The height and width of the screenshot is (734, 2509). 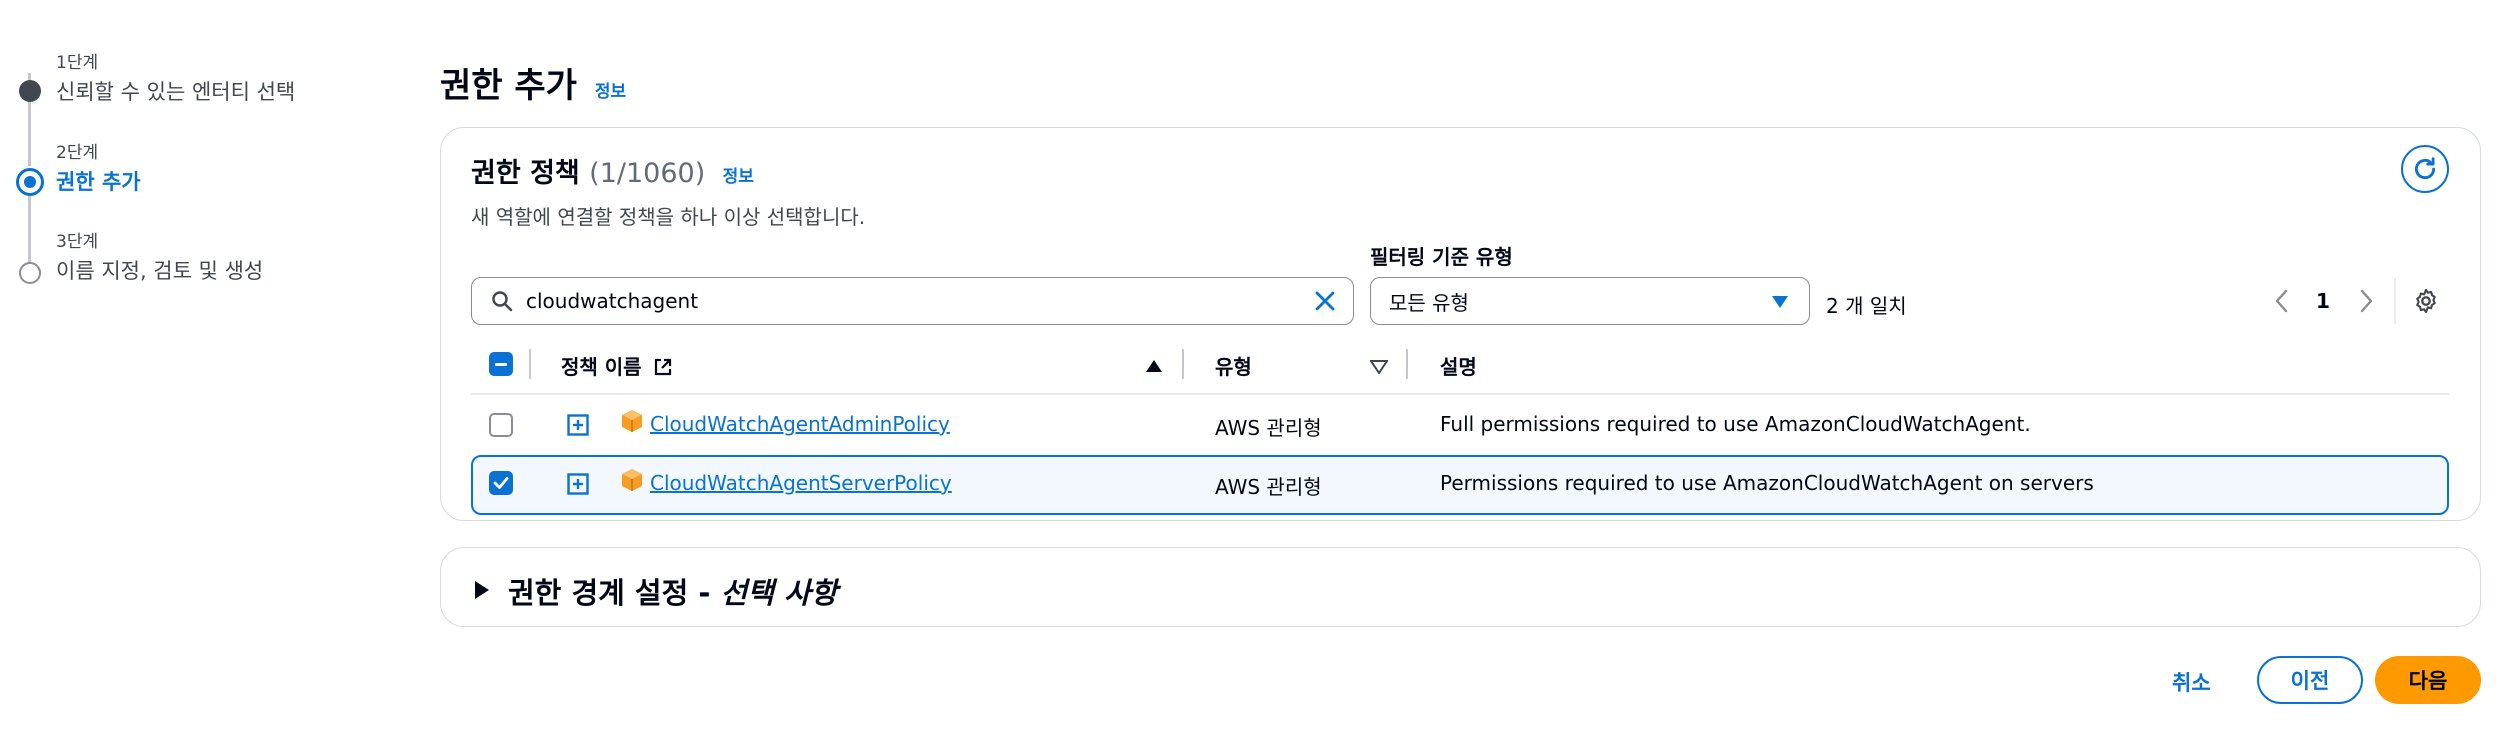 I want to click on filter-type-label: 필터링 기준 유형, so click(x=1441, y=257).